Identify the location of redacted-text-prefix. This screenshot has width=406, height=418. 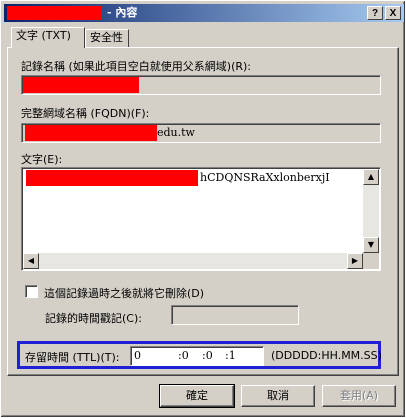
(112, 178).